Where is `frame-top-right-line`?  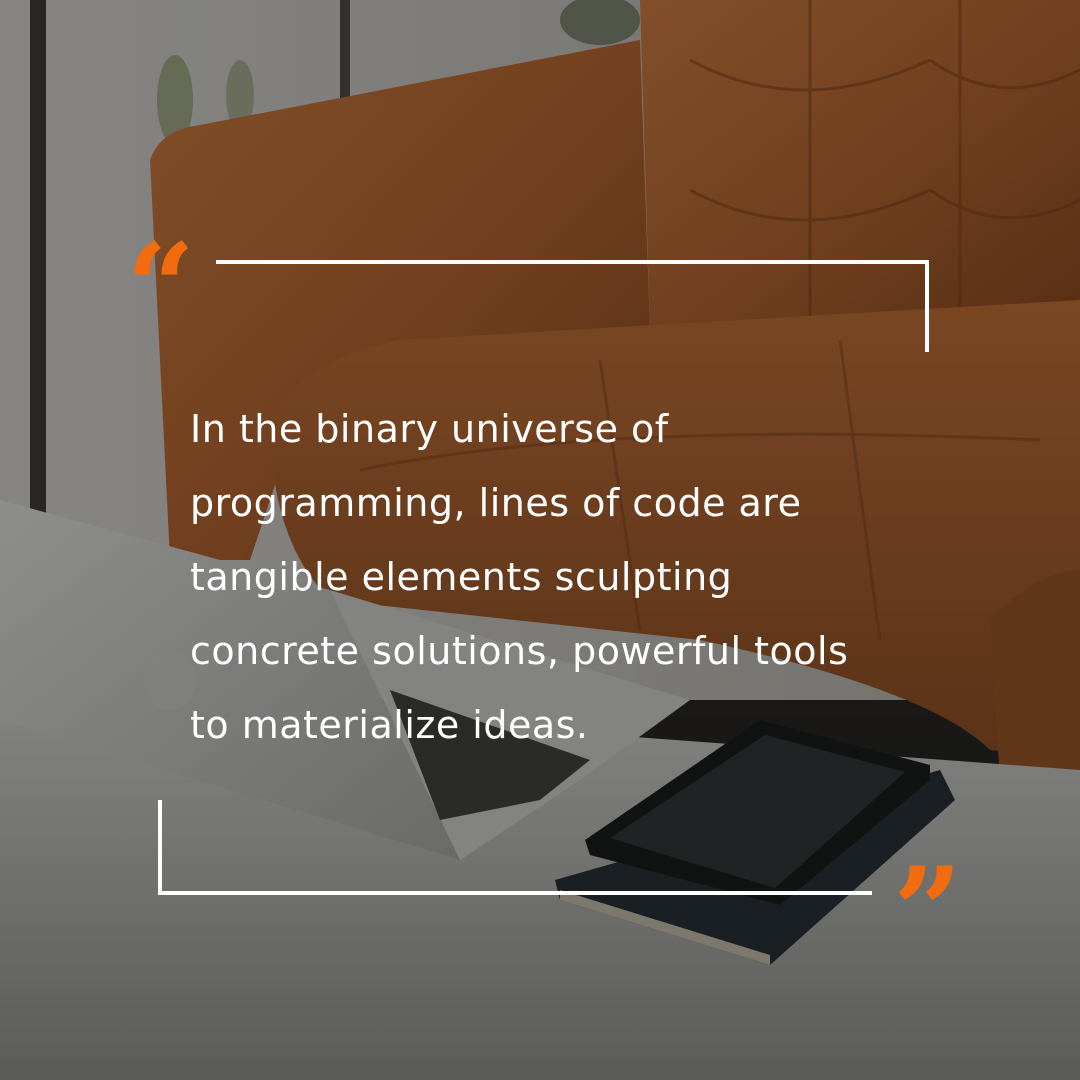
frame-top-right-line is located at coordinates (927, 306).